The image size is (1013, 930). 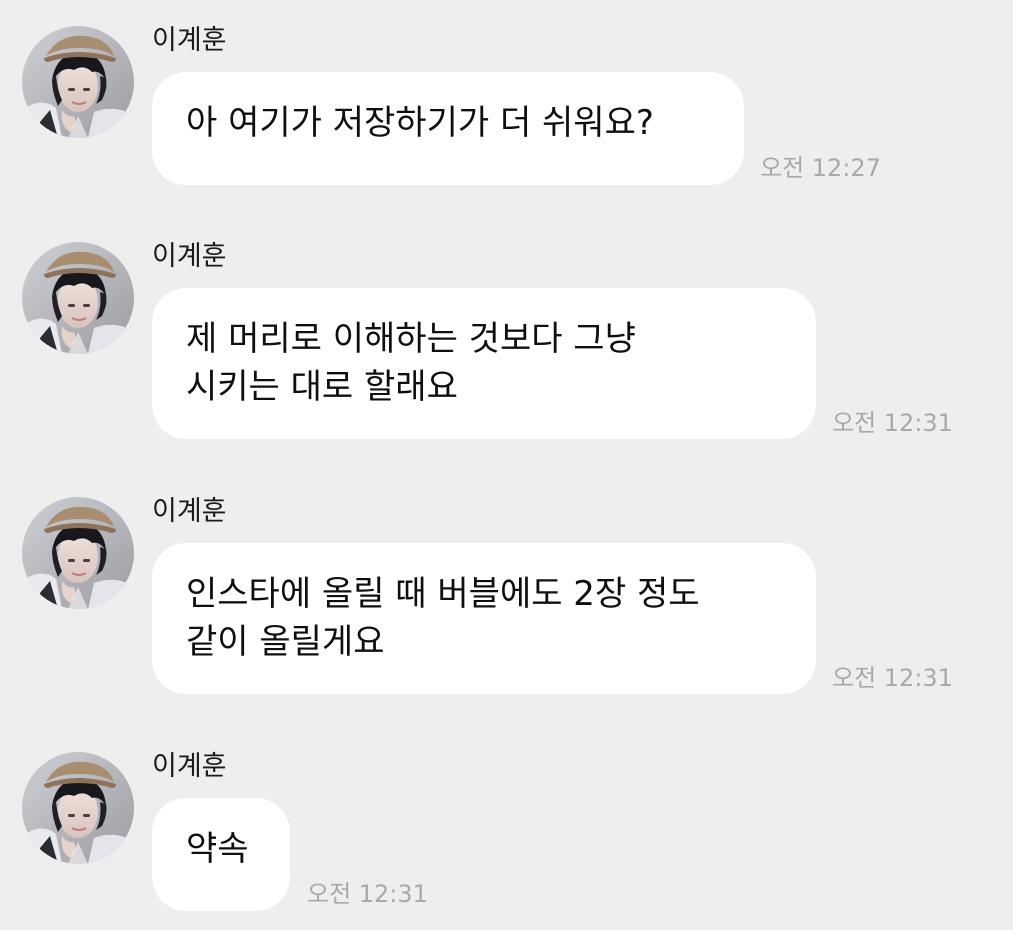 I want to click on message-bubble: 약속, so click(x=221, y=854).